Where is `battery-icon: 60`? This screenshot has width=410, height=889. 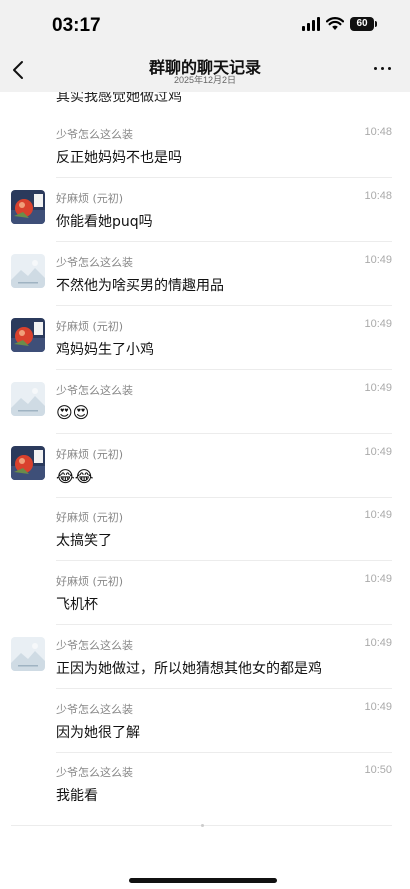
battery-icon: 60 is located at coordinates (363, 24).